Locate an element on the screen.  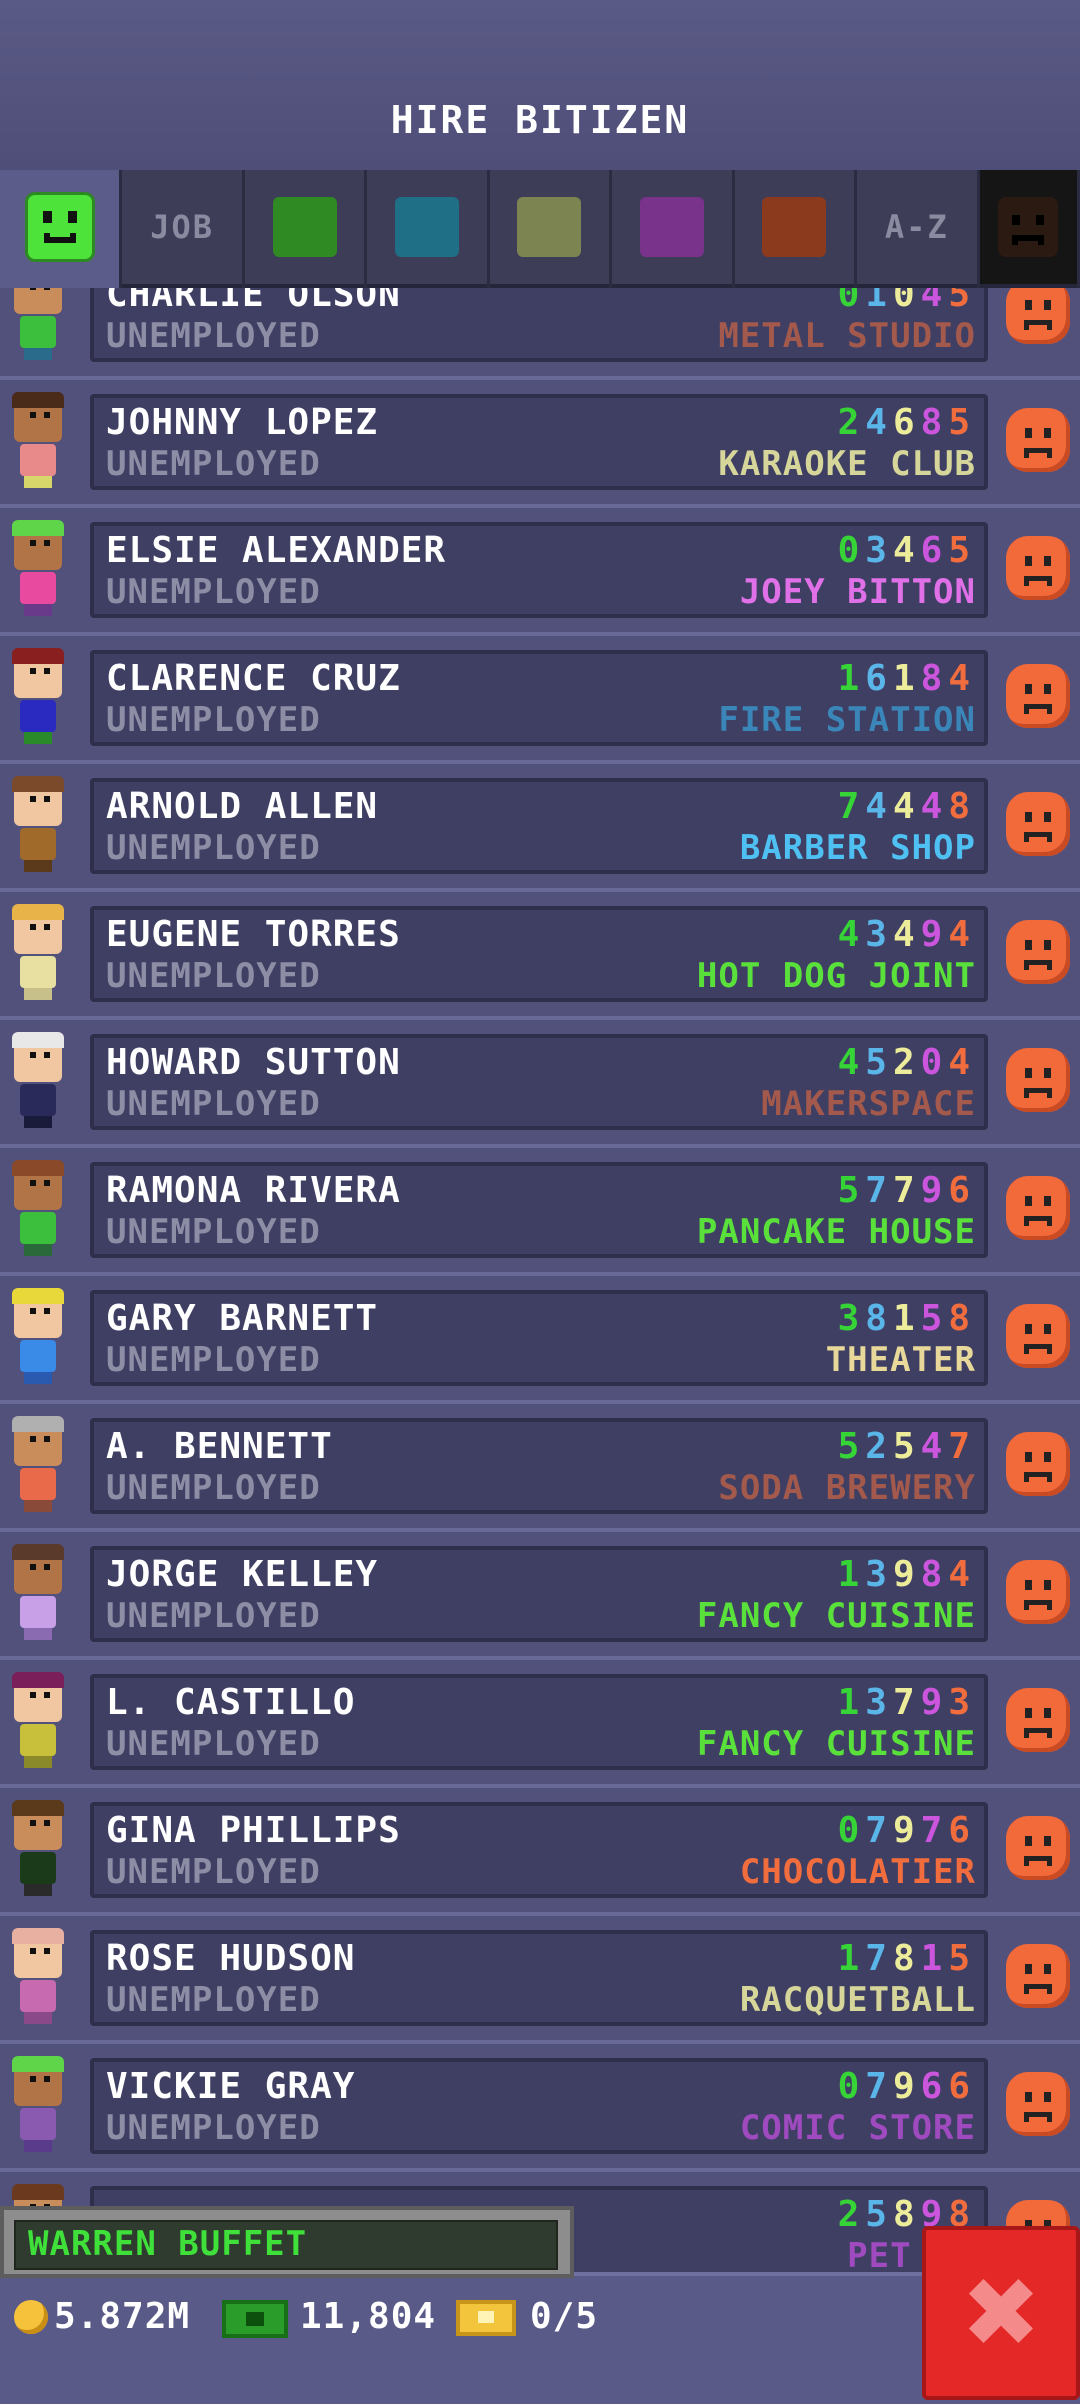
bitizen-name: A. BENNETT is located at coordinates (219, 1446).